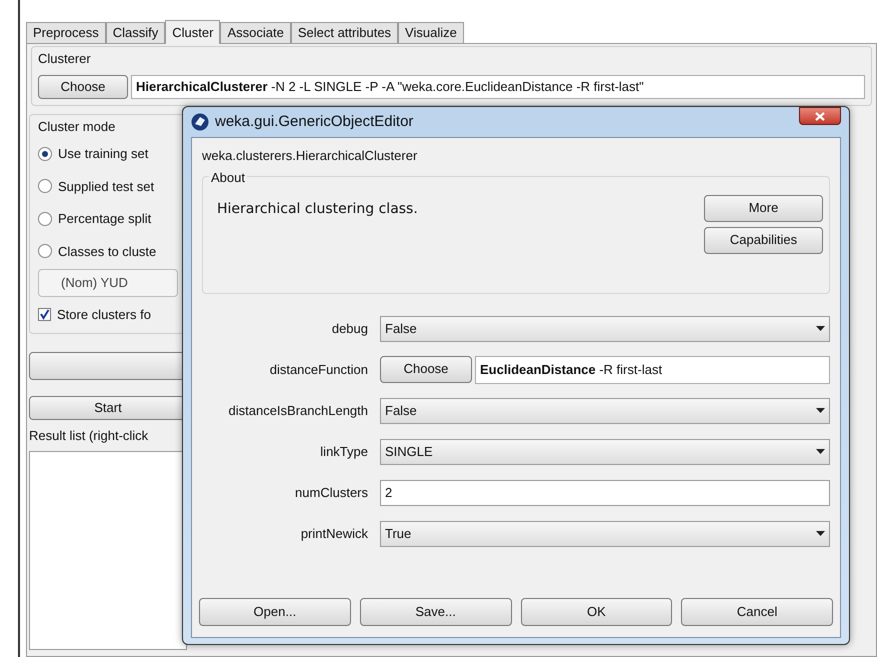 This screenshot has width=877, height=657. I want to click on app-icon, so click(200, 122).